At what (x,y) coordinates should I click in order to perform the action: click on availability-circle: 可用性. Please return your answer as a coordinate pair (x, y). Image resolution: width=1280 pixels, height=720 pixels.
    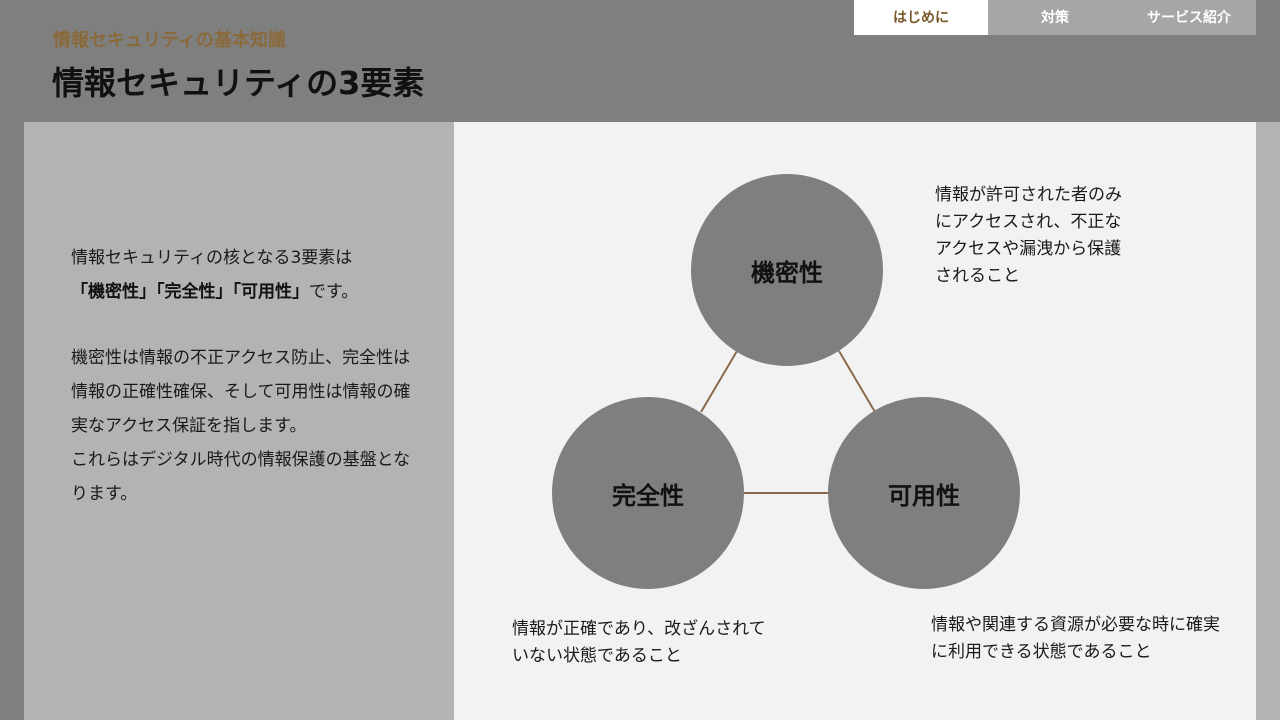
    Looking at the image, I should click on (924, 493).